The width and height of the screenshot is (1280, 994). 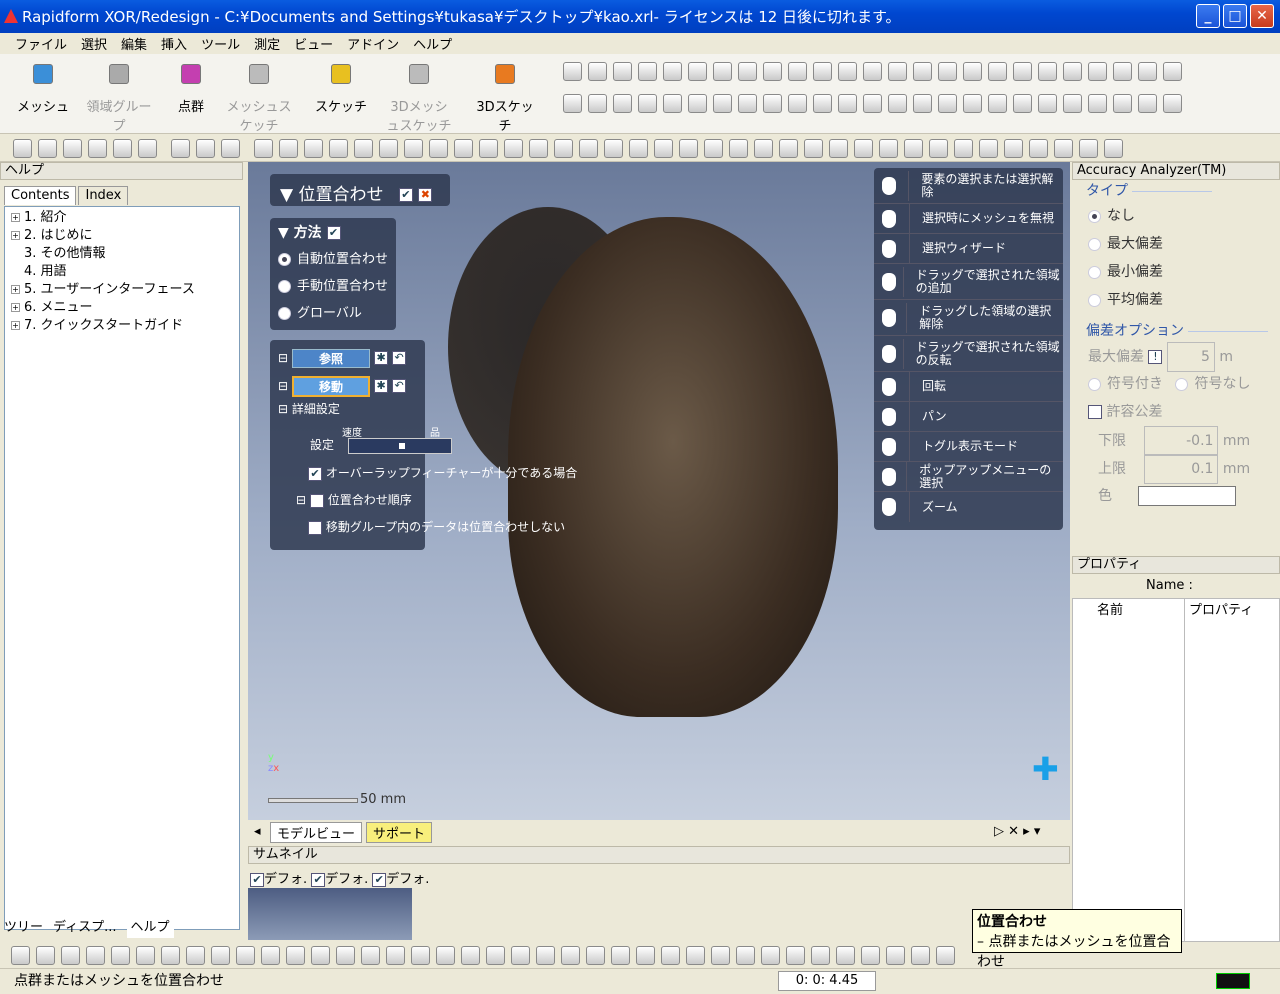 I want to click on tab-tree: ツリー, so click(x=23, y=927).